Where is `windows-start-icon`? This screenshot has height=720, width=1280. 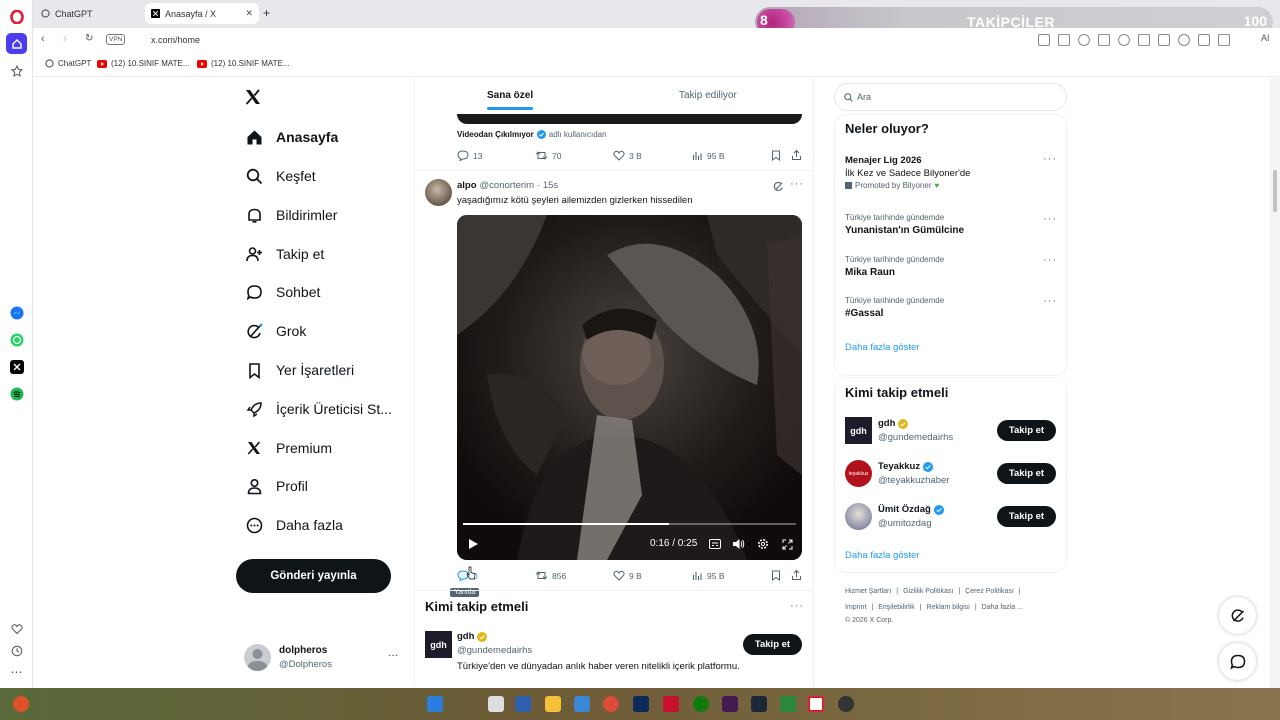 windows-start-icon is located at coordinates (435, 704).